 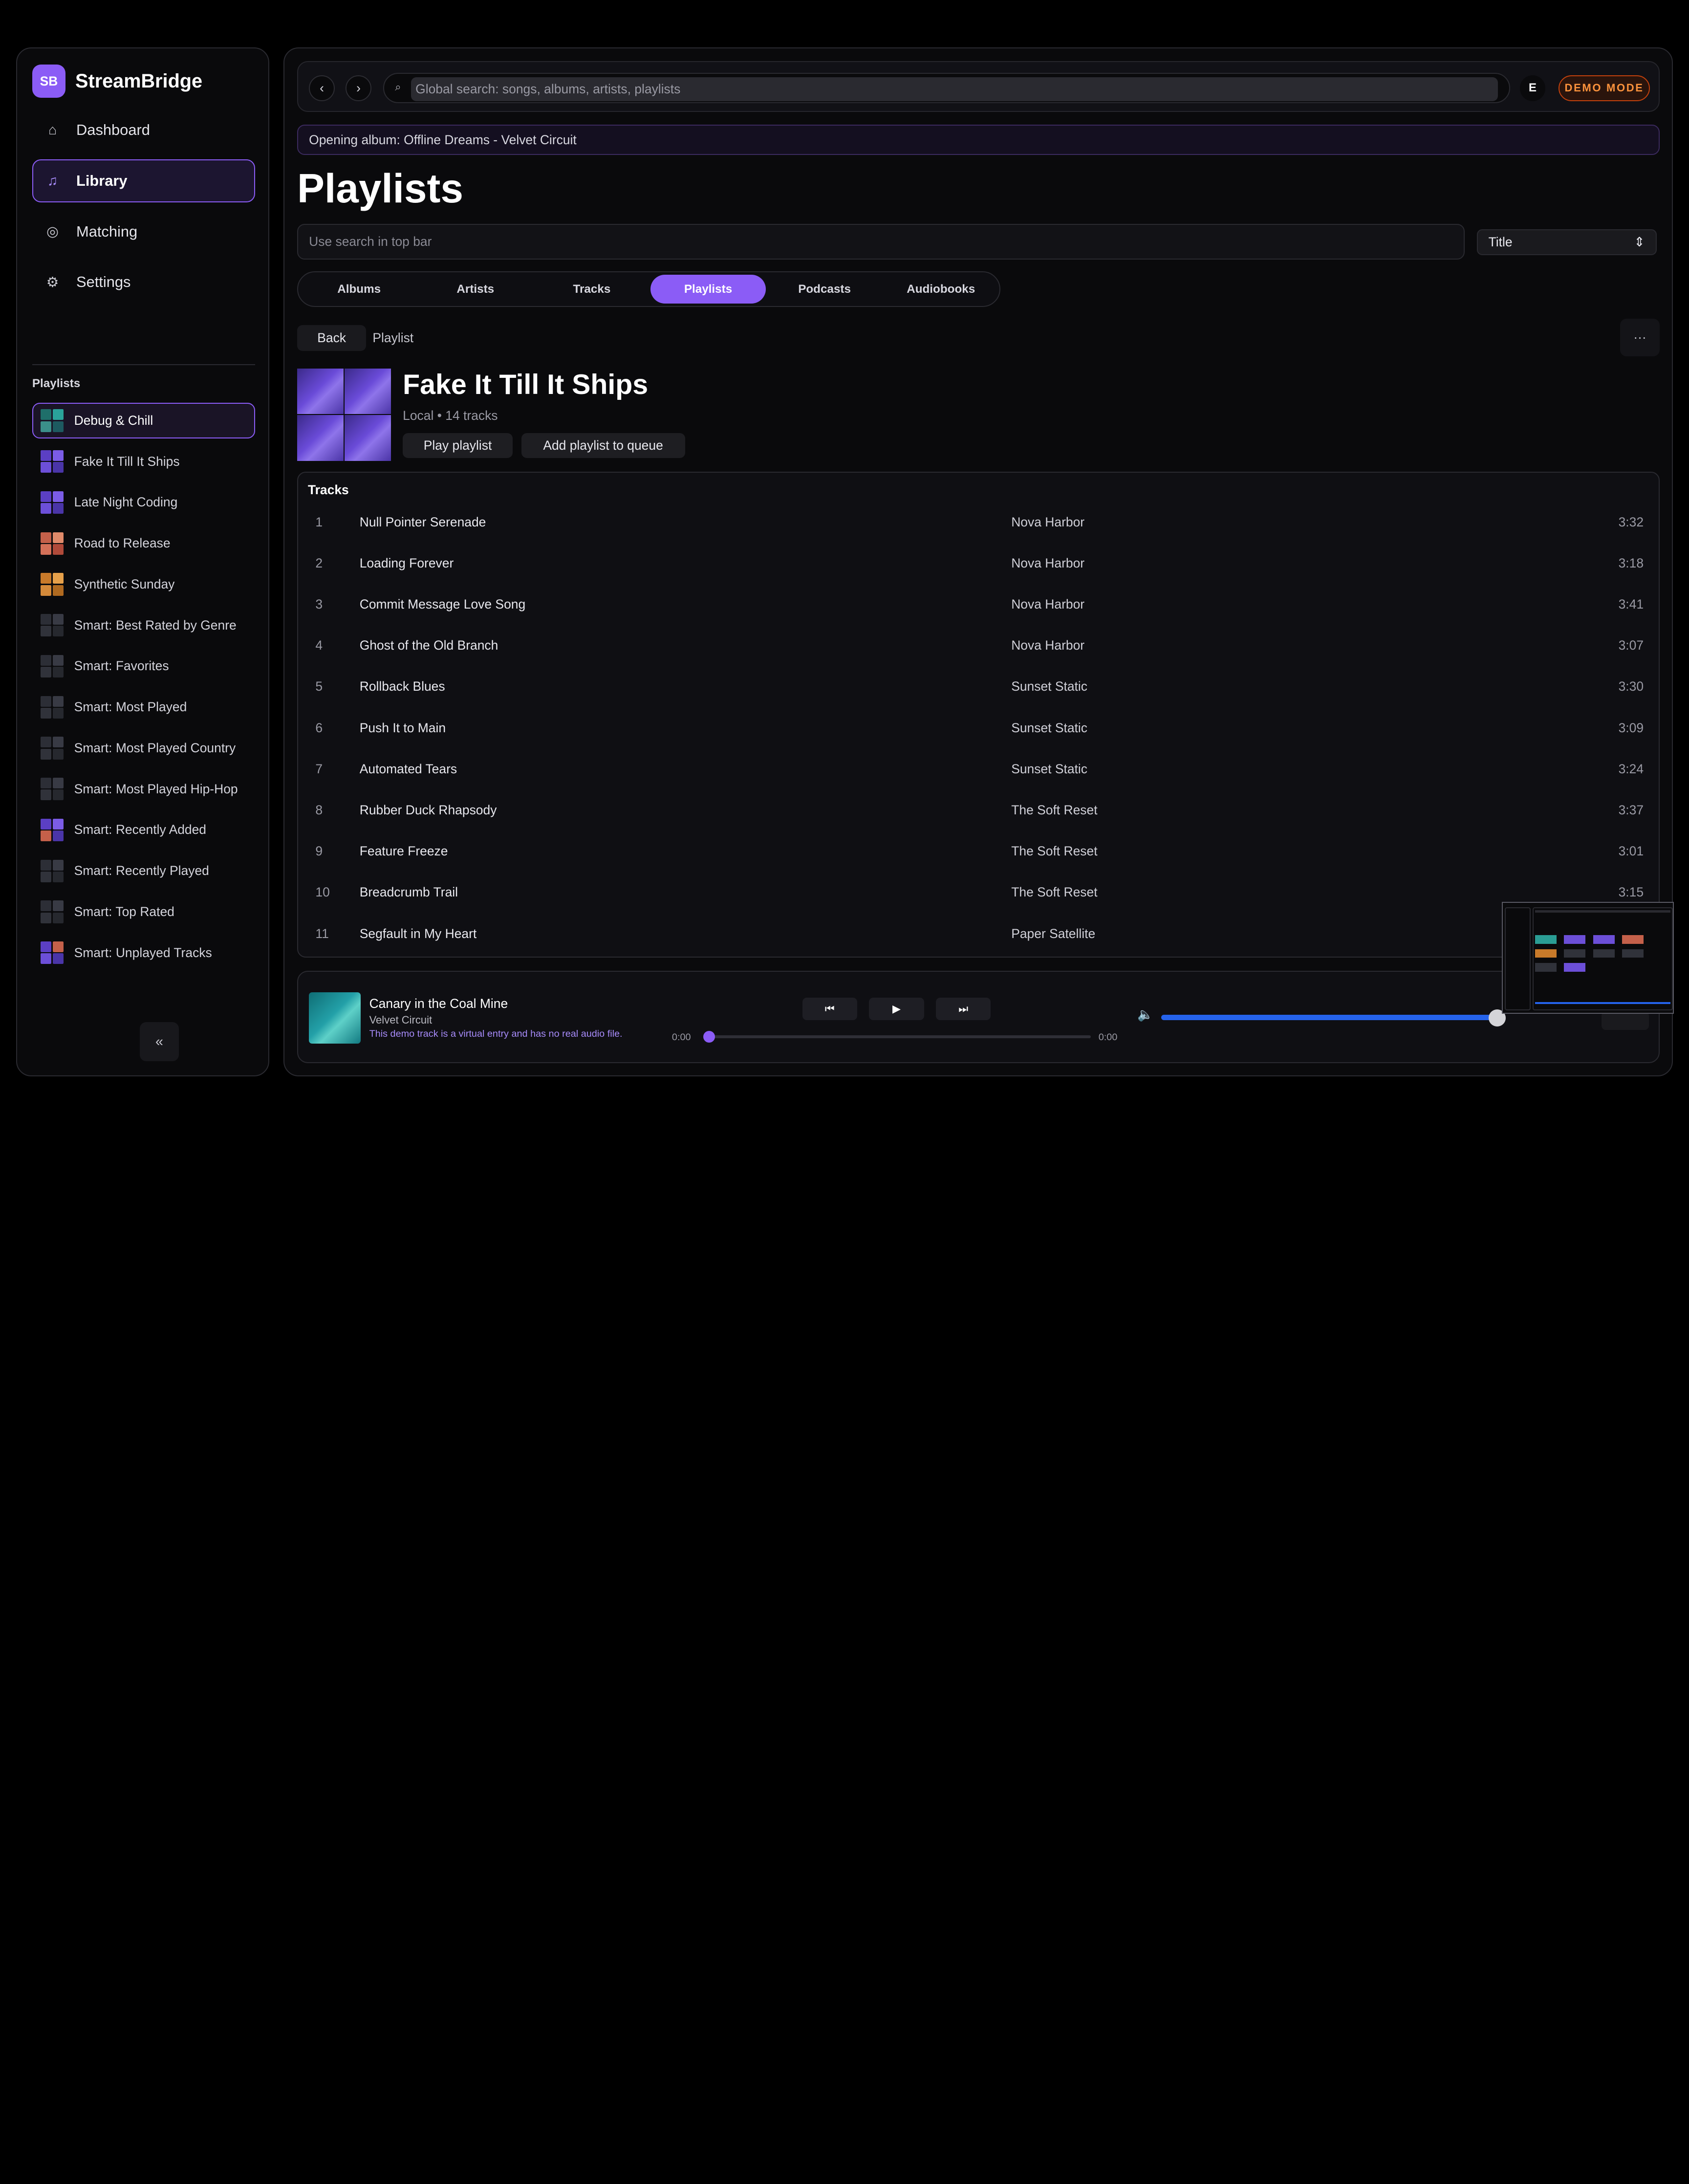 I want to click on sidebar-playlist-item: Smart: Top Rated, so click(x=143, y=912).